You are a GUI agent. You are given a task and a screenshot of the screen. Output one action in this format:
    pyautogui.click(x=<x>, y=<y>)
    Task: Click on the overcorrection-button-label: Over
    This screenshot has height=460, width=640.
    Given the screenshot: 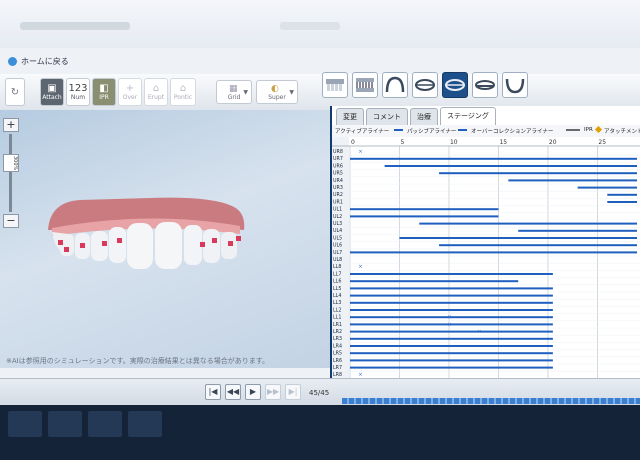 What is the action you would take?
    pyautogui.click(x=130, y=97)
    